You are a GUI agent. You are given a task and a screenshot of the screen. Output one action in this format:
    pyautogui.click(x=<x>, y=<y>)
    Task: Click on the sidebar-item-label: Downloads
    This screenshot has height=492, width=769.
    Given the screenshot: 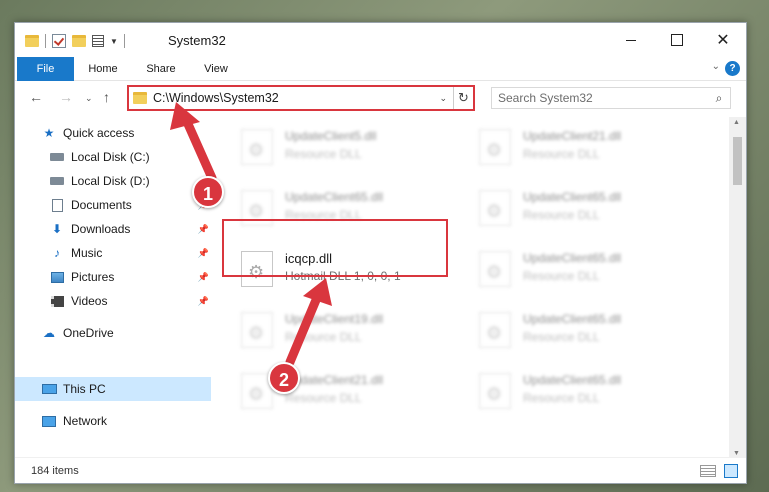 What is the action you would take?
    pyautogui.click(x=101, y=229)
    